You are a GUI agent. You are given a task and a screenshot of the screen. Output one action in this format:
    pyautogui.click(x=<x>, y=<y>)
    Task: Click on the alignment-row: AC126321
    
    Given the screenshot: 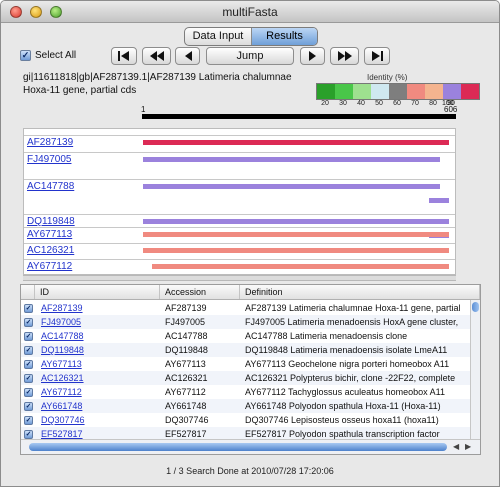 What is the action you would take?
    pyautogui.click(x=239, y=249)
    